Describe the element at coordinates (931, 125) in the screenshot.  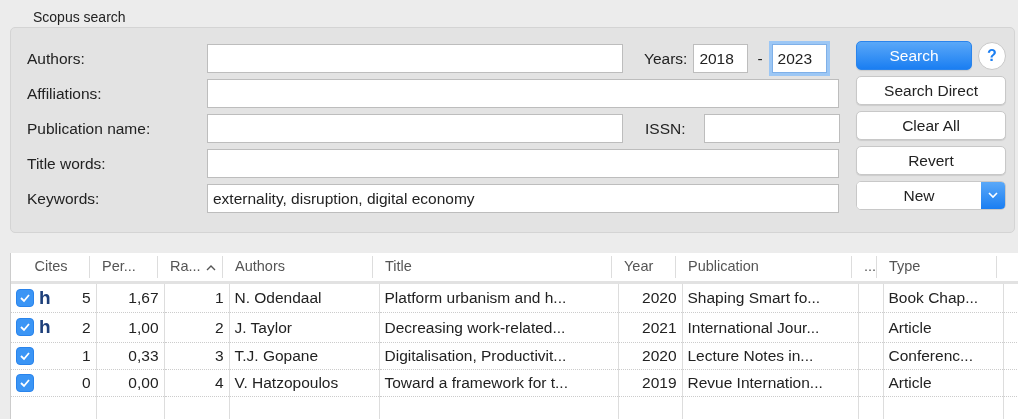
I see `action-button: Clear All` at that location.